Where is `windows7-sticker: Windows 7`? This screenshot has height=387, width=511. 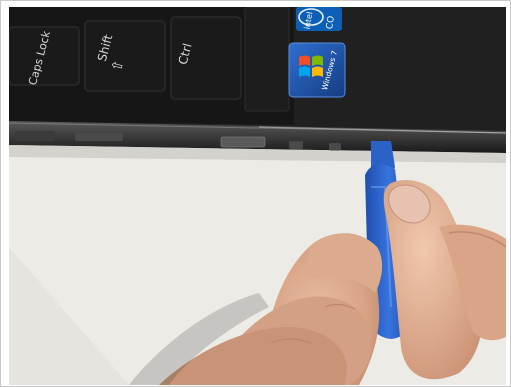 windows7-sticker: Windows 7 is located at coordinates (317, 70).